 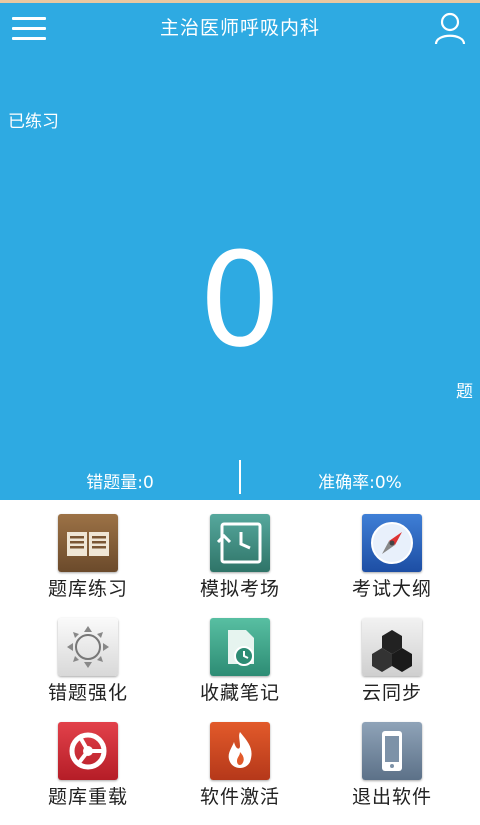 I want to click on practiced-label: 已练习, so click(x=33, y=122).